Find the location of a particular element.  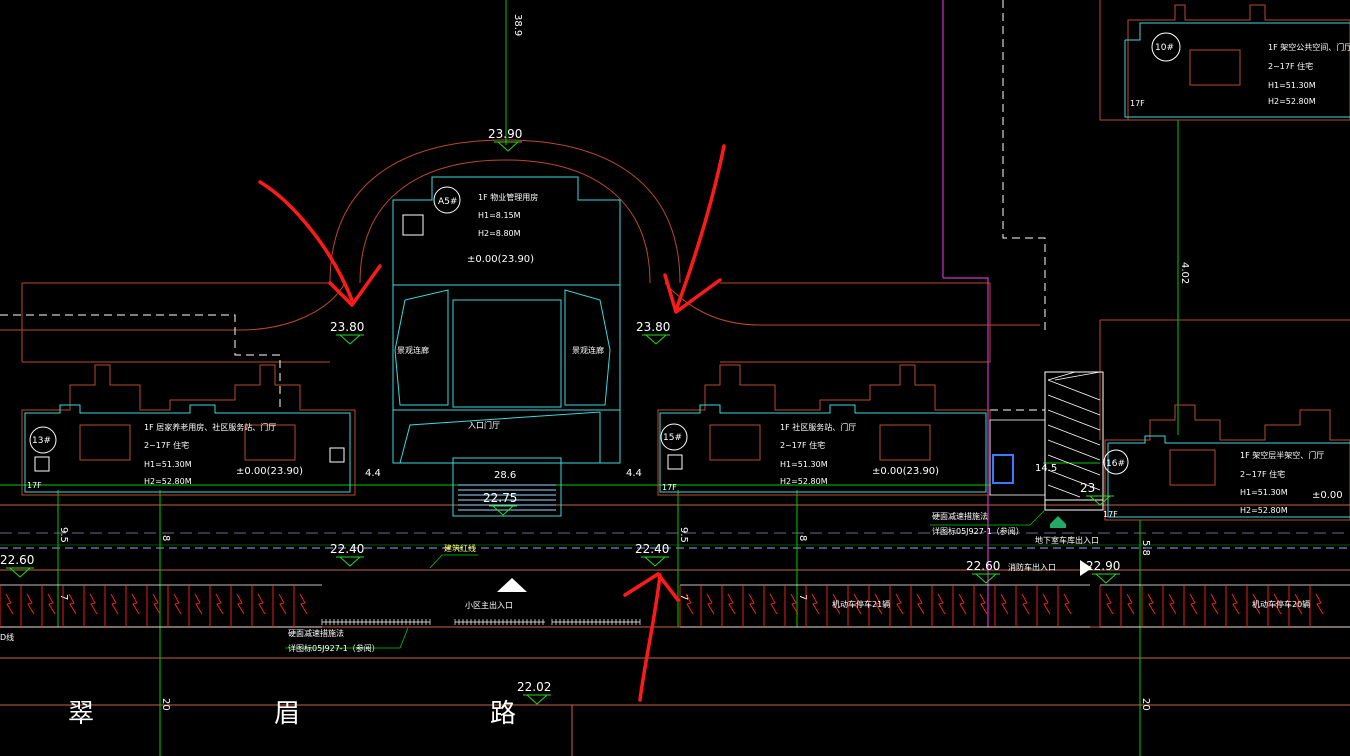

elevation-triangle-left-arc is located at coordinates (350, 339).